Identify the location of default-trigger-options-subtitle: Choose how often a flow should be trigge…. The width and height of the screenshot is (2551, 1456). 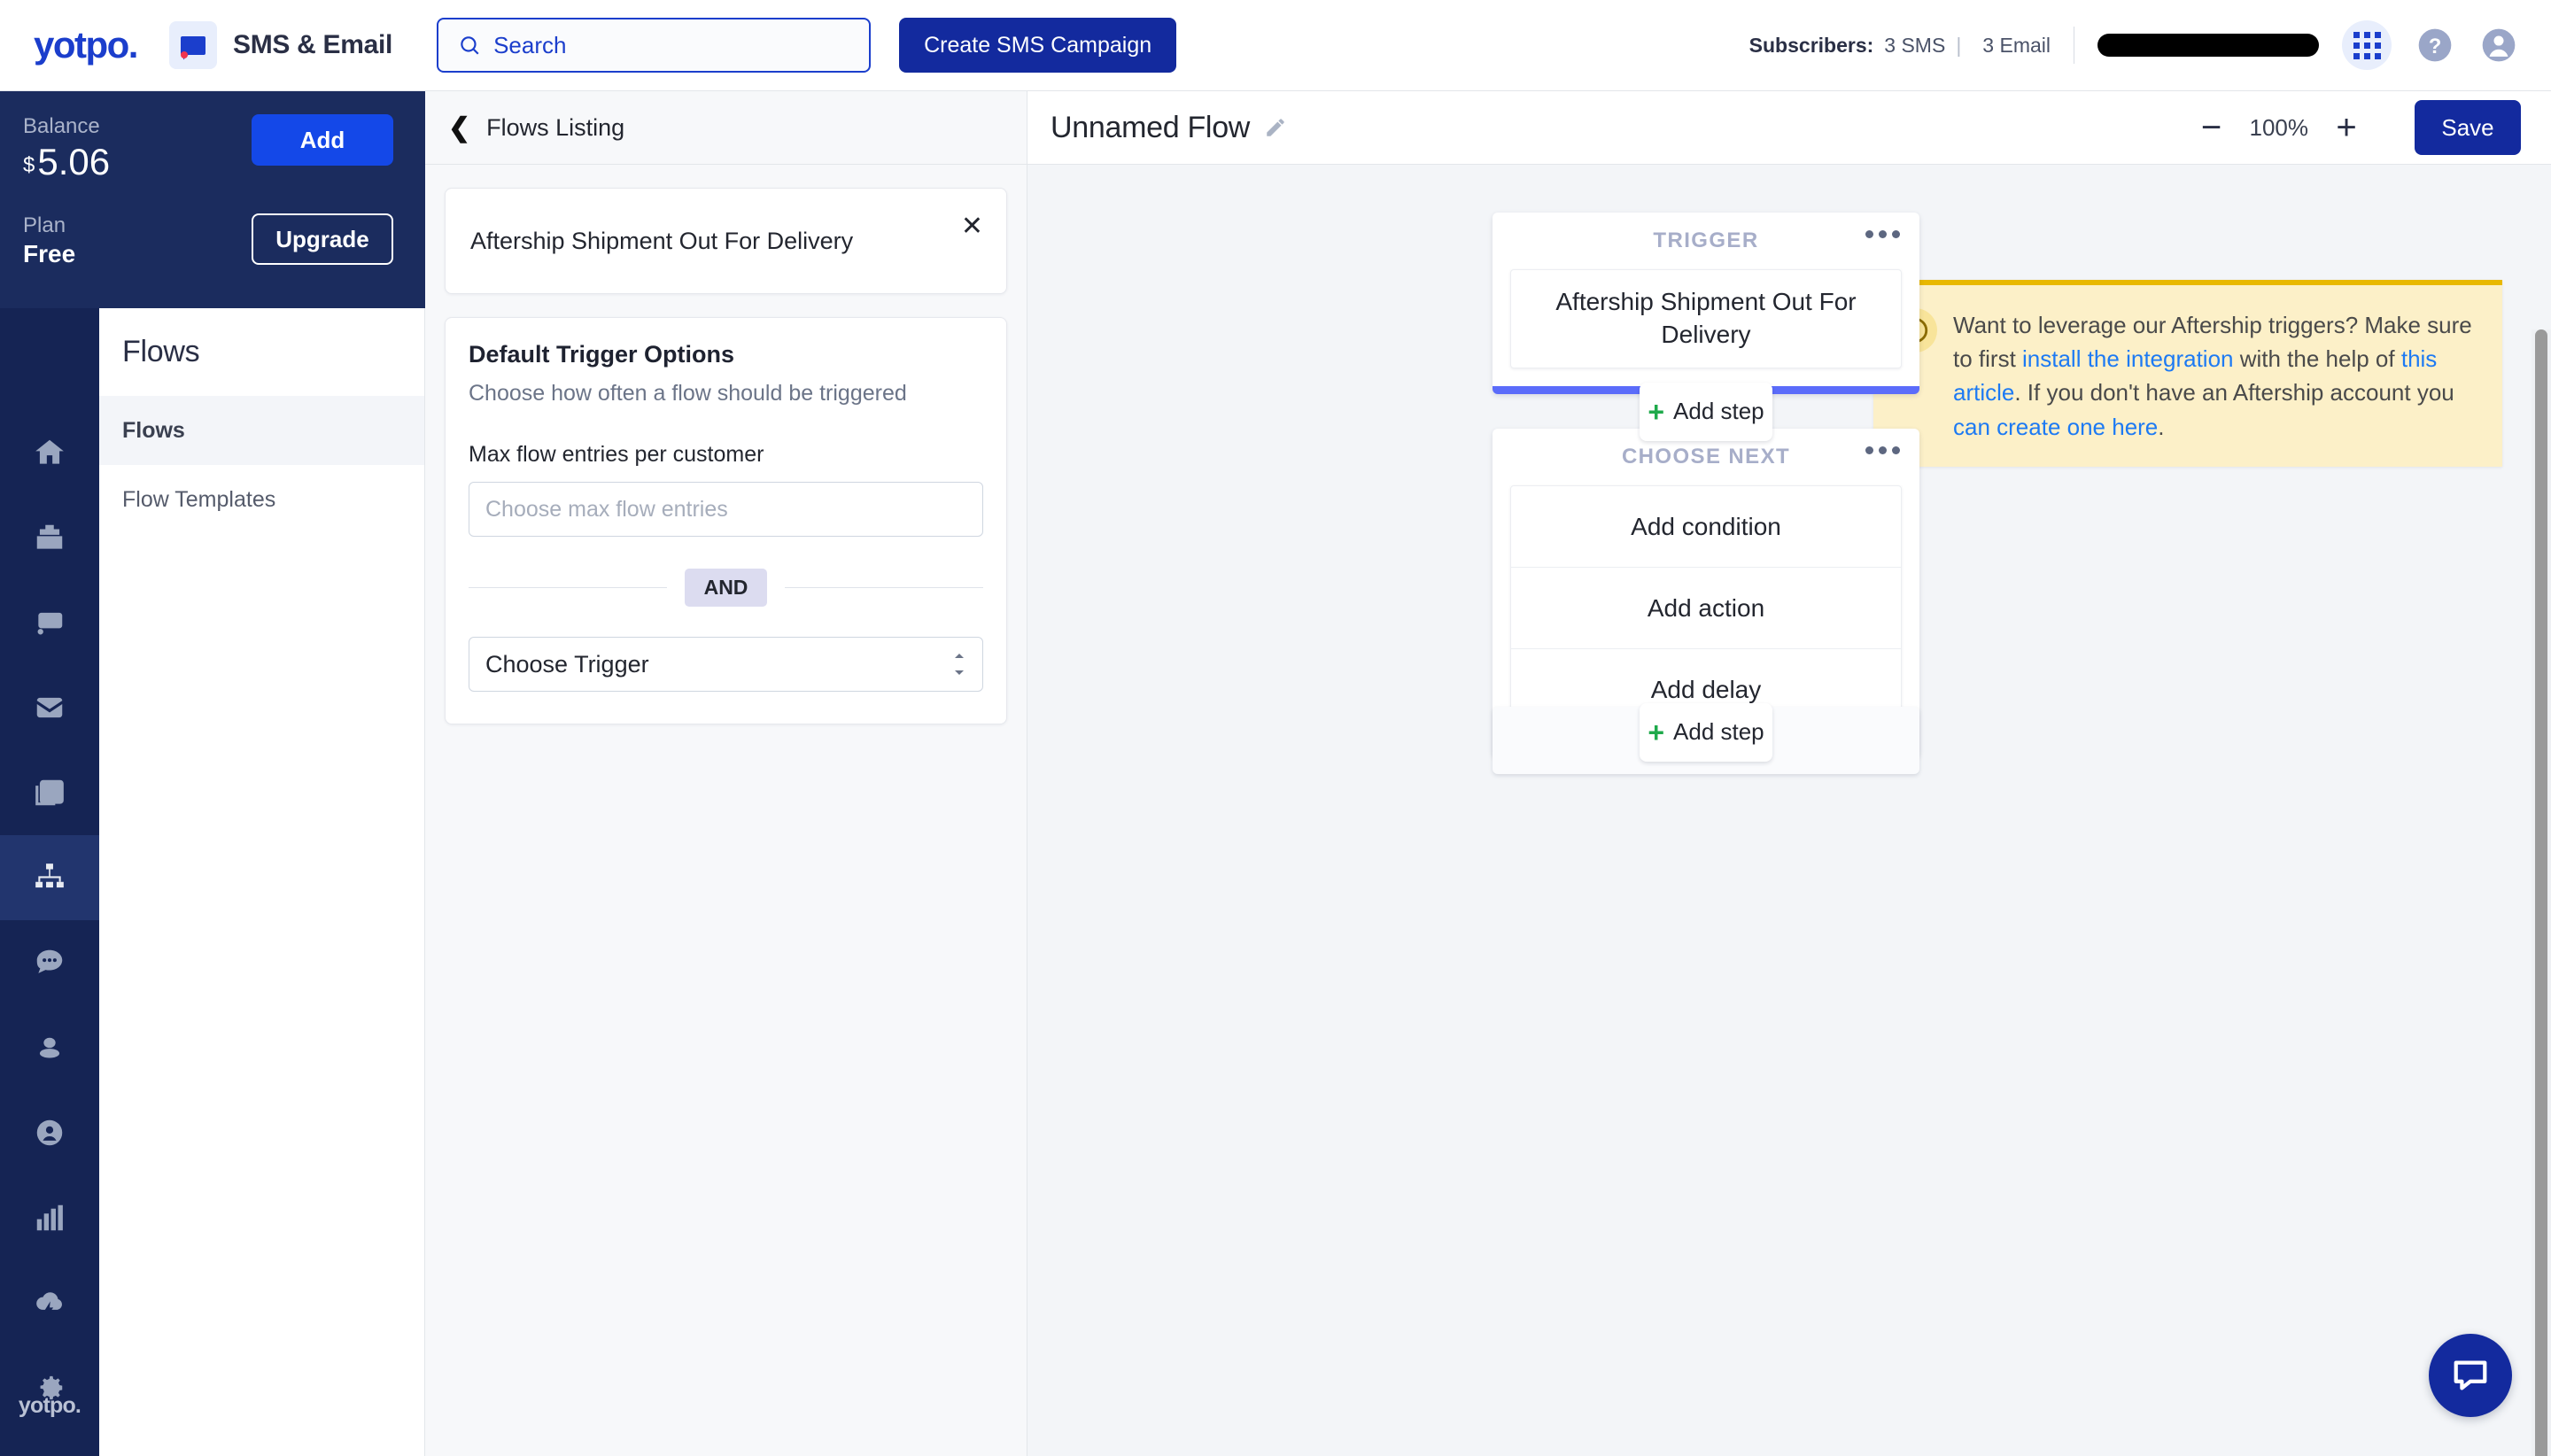
(688, 393).